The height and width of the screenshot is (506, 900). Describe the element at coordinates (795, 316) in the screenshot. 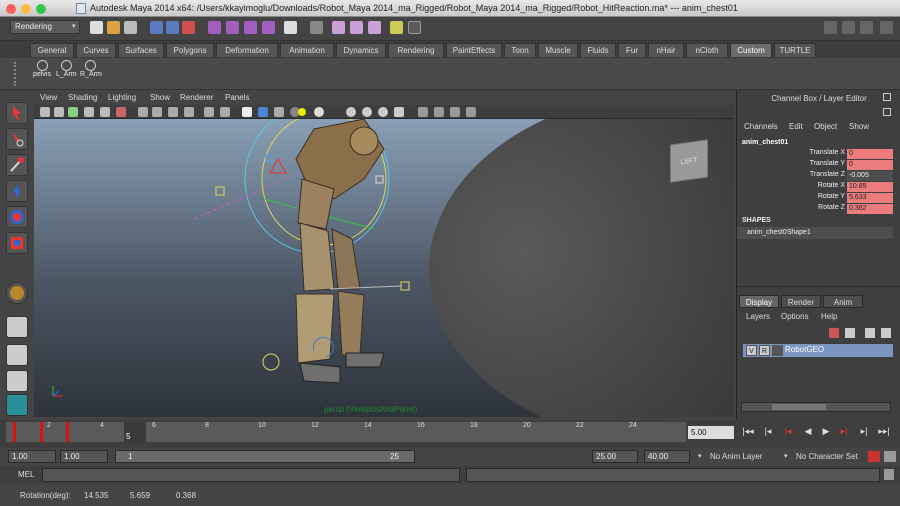

I see `options-menu: Options` at that location.